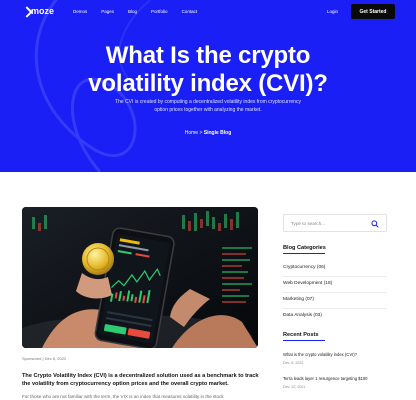 This screenshot has width=416, height=400. What do you see at coordinates (217, 133) in the screenshot?
I see `breadcrumb-current: Single Blog` at bounding box center [217, 133].